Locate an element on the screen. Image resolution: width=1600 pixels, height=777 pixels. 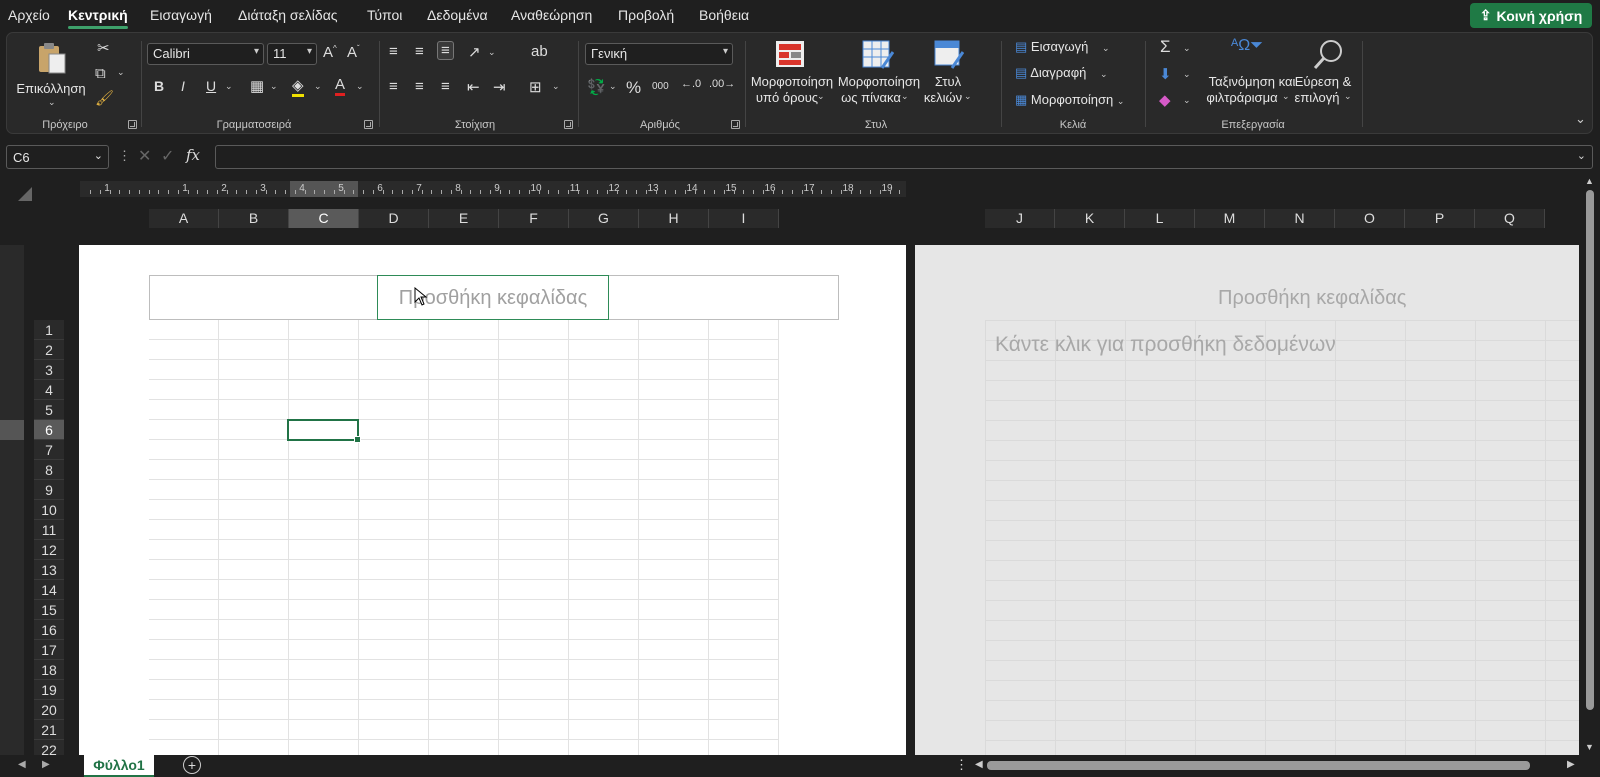
row-header-18: 18 is located at coordinates (49, 670).